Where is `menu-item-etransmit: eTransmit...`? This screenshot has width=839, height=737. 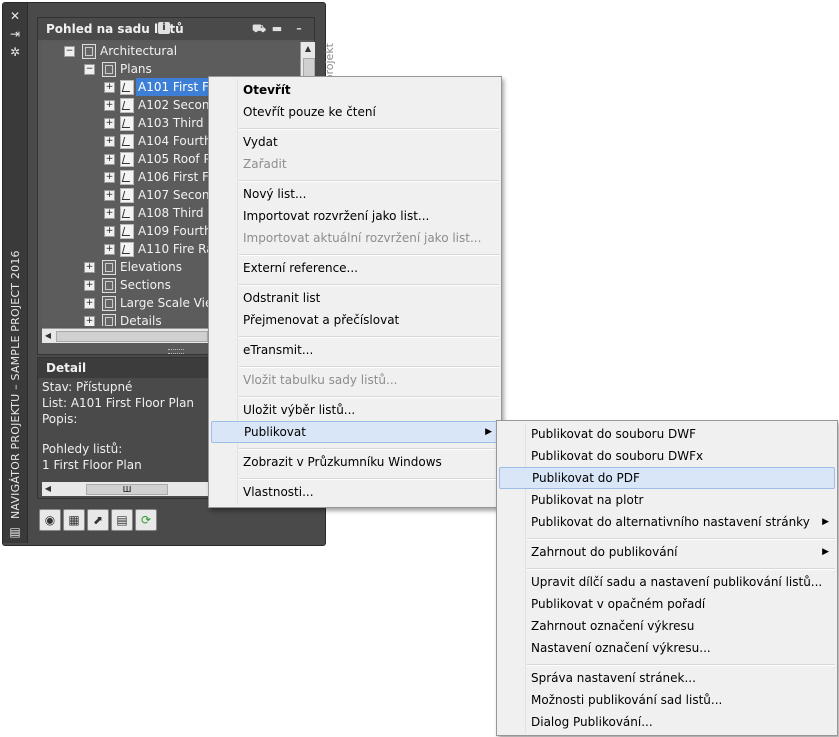
menu-item-etransmit: eTransmit... is located at coordinates (355, 350).